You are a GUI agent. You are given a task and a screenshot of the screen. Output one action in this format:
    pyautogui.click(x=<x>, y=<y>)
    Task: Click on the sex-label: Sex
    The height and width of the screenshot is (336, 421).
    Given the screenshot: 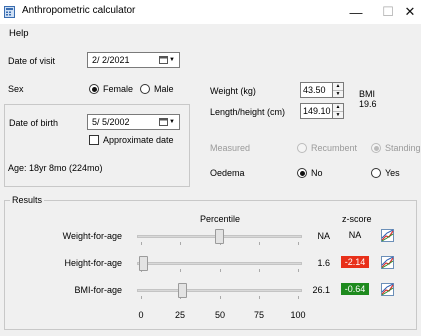 What is the action you would take?
    pyautogui.click(x=16, y=89)
    